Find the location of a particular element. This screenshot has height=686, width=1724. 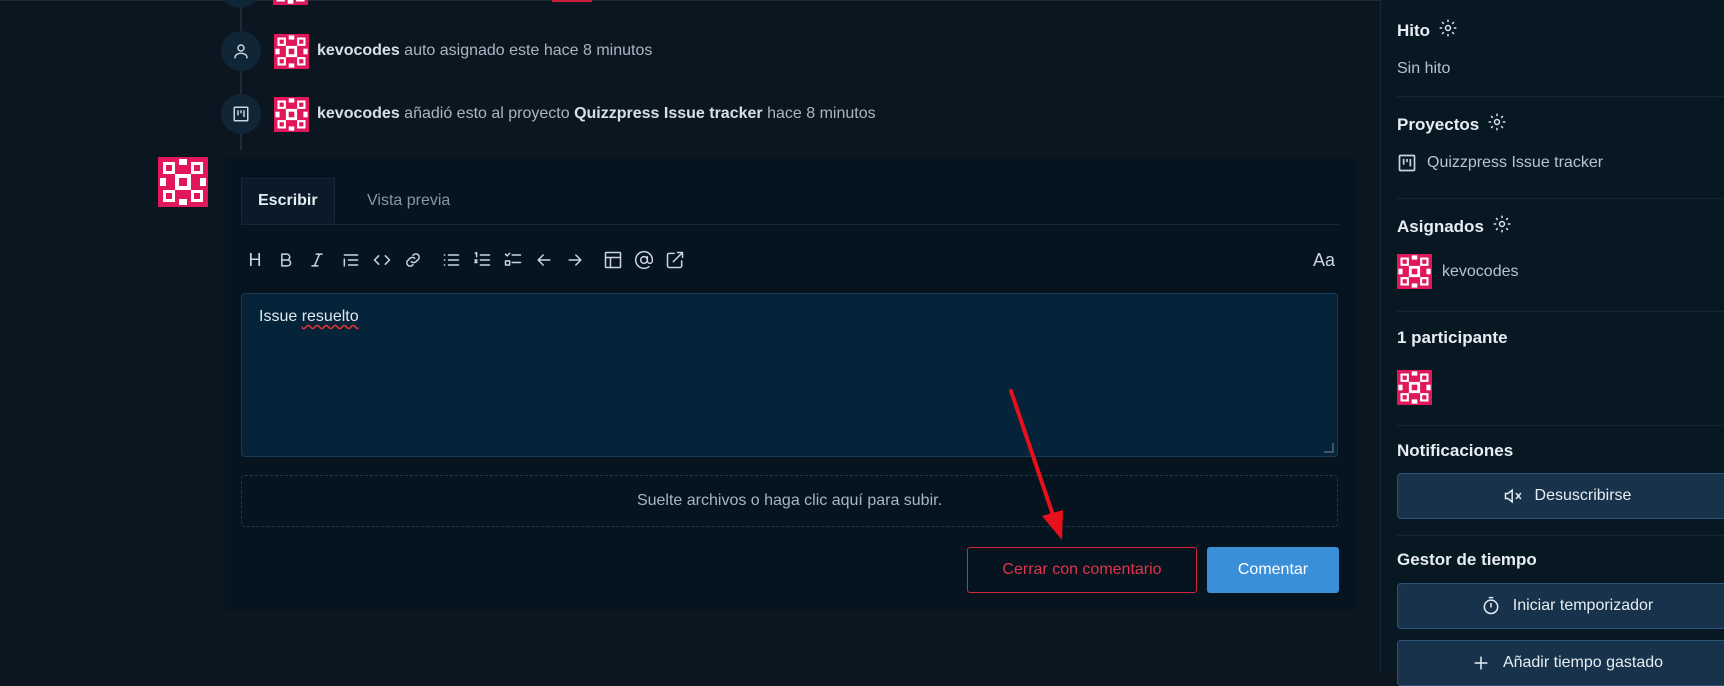

mention-button is located at coordinates (644, 260).